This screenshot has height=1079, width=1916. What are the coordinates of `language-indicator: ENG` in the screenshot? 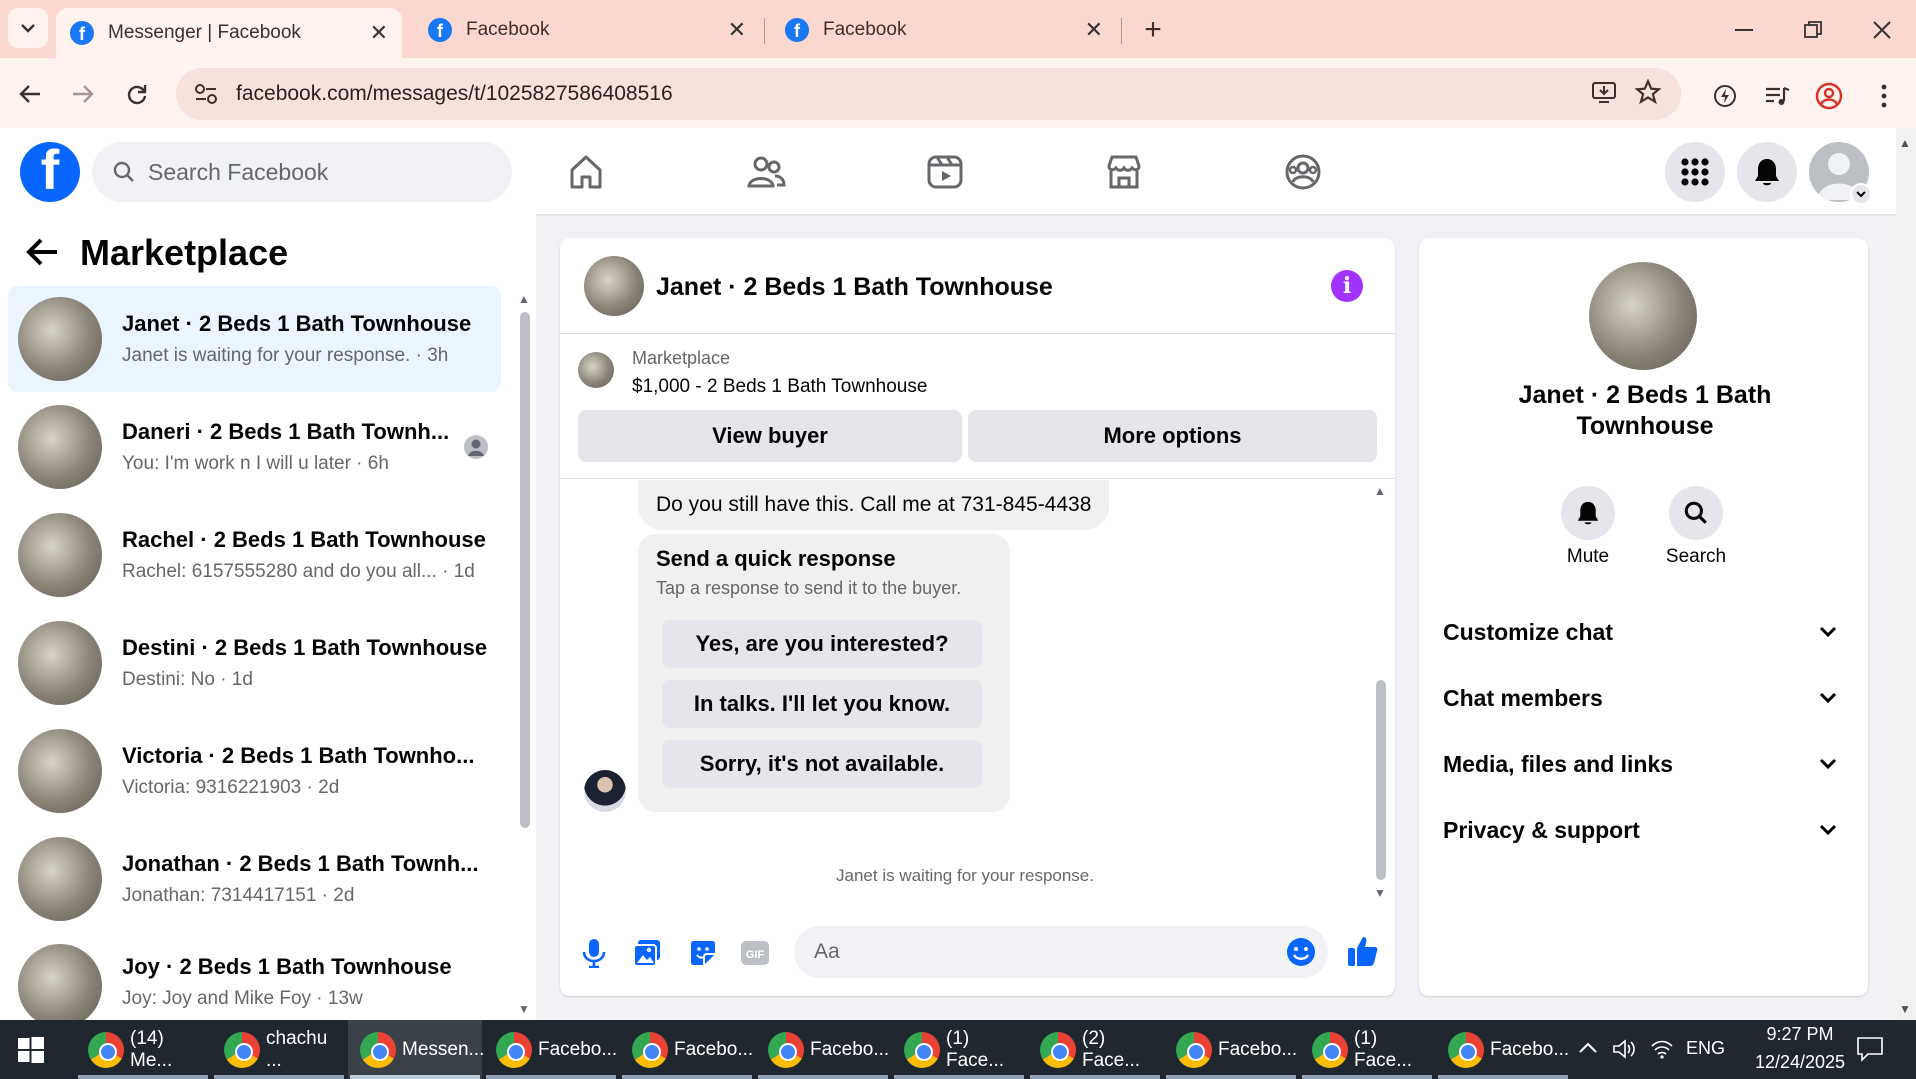 It's located at (1705, 1048).